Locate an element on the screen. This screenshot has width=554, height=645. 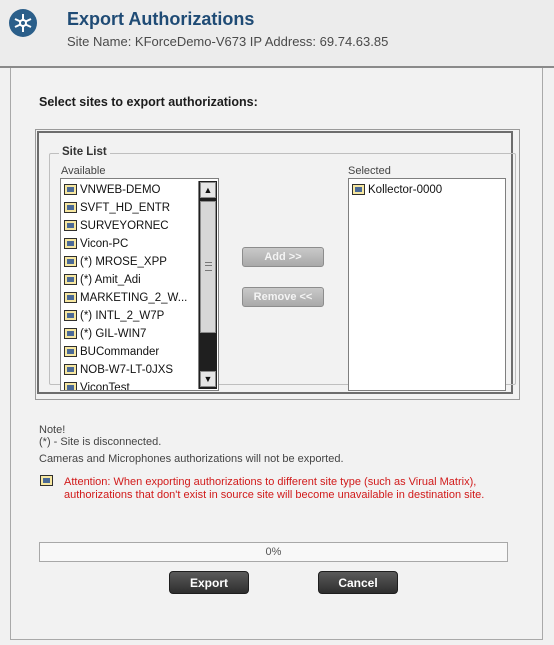
scroll-thumb is located at coordinates (208, 267).